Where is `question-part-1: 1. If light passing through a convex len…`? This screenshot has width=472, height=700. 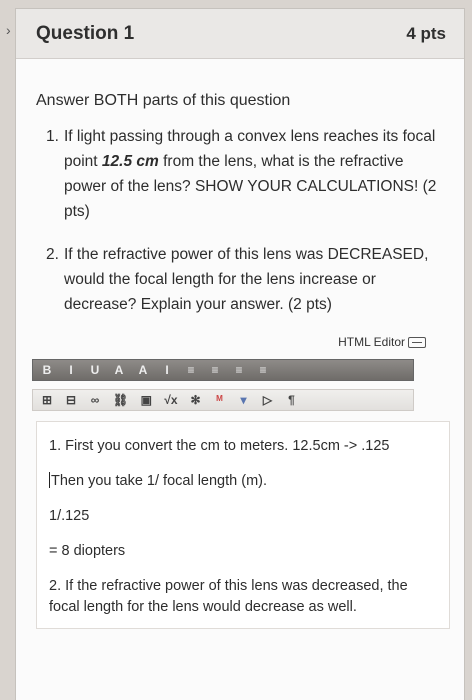 question-part-1: 1. If light passing through a convex len… is located at coordinates (243, 174).